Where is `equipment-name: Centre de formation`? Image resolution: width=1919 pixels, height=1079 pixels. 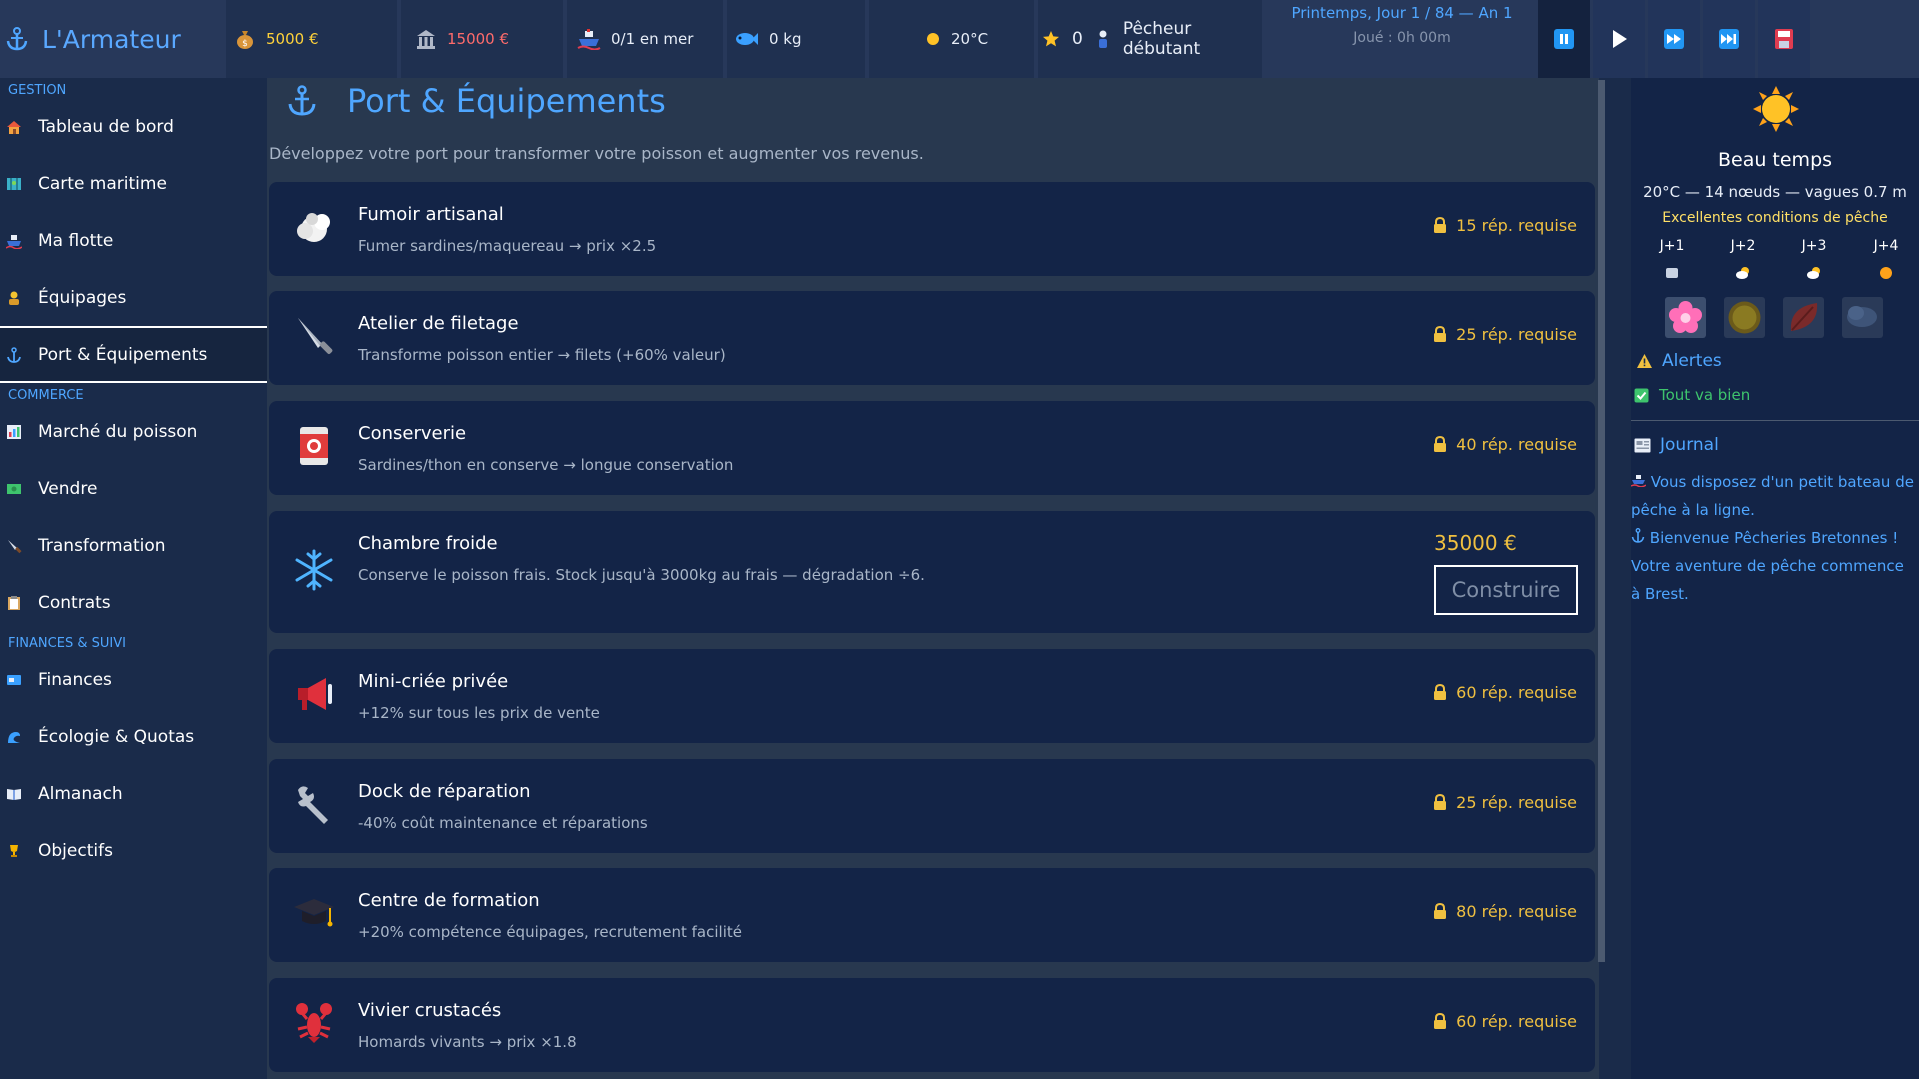
equipment-name: Centre de formation is located at coordinates (449, 900).